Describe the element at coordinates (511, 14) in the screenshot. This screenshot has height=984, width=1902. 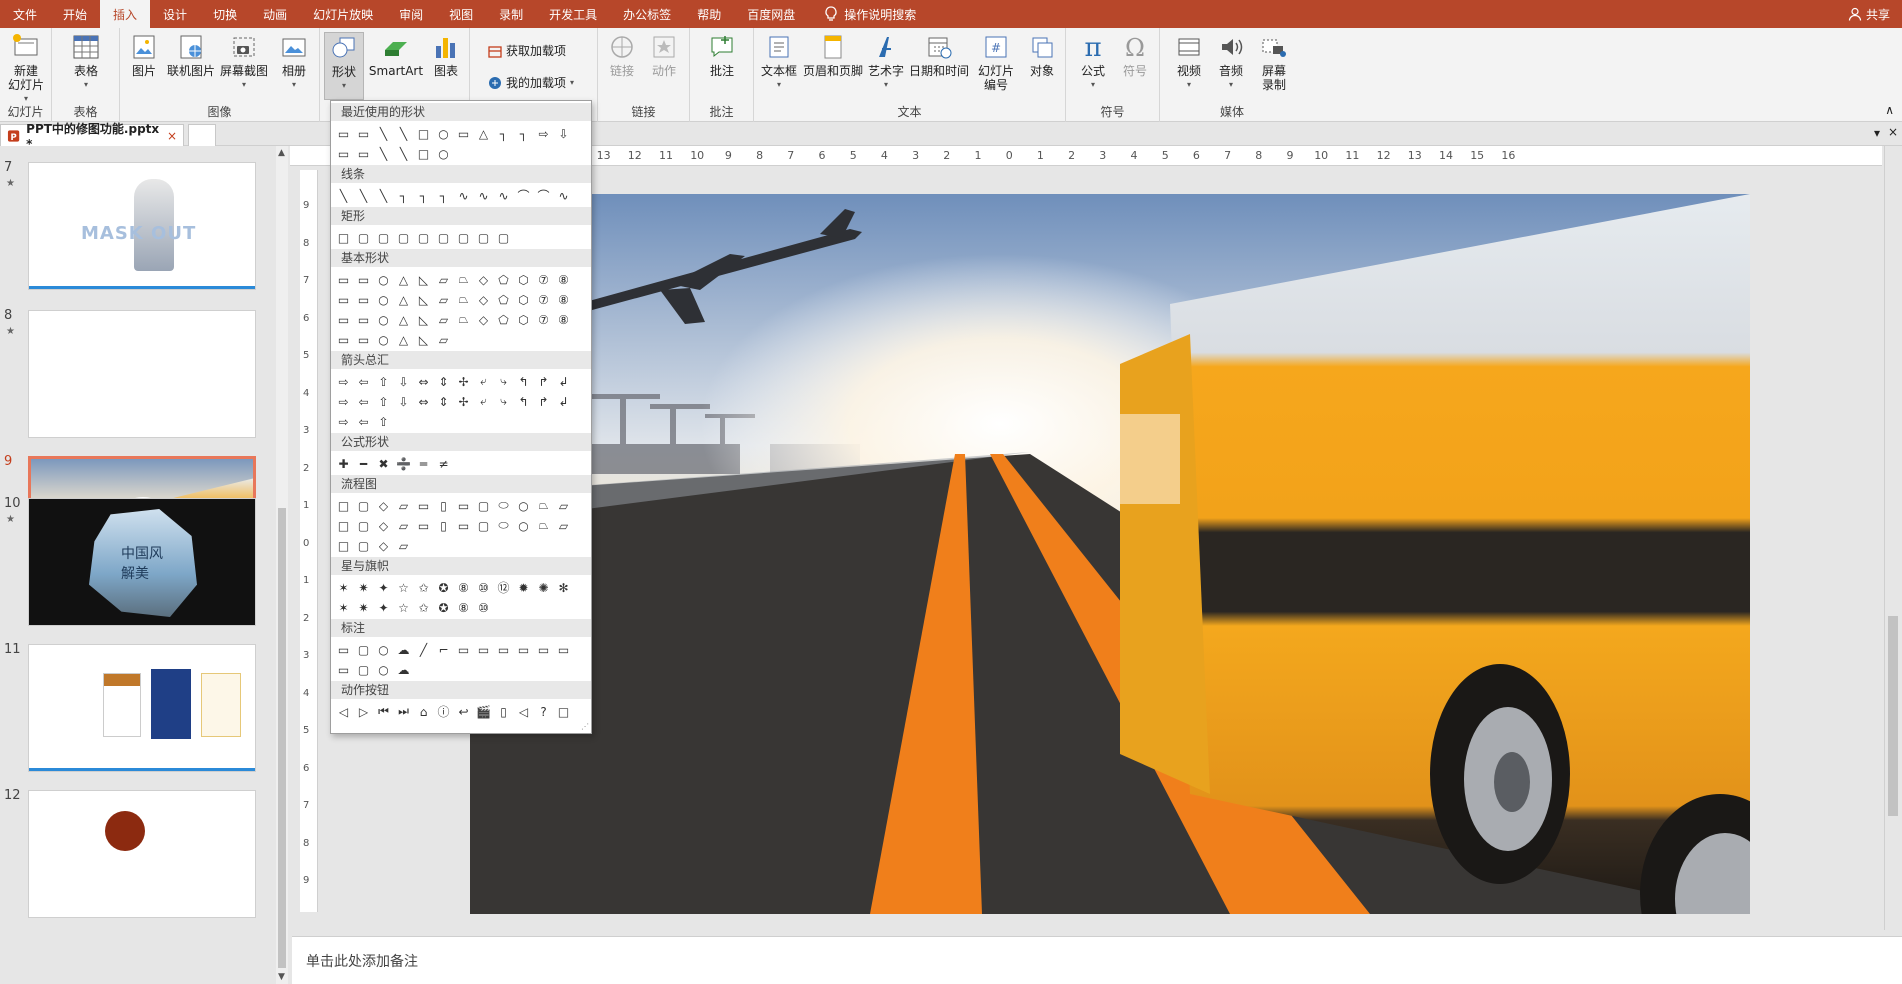
I see `tab-record: 录制` at that location.